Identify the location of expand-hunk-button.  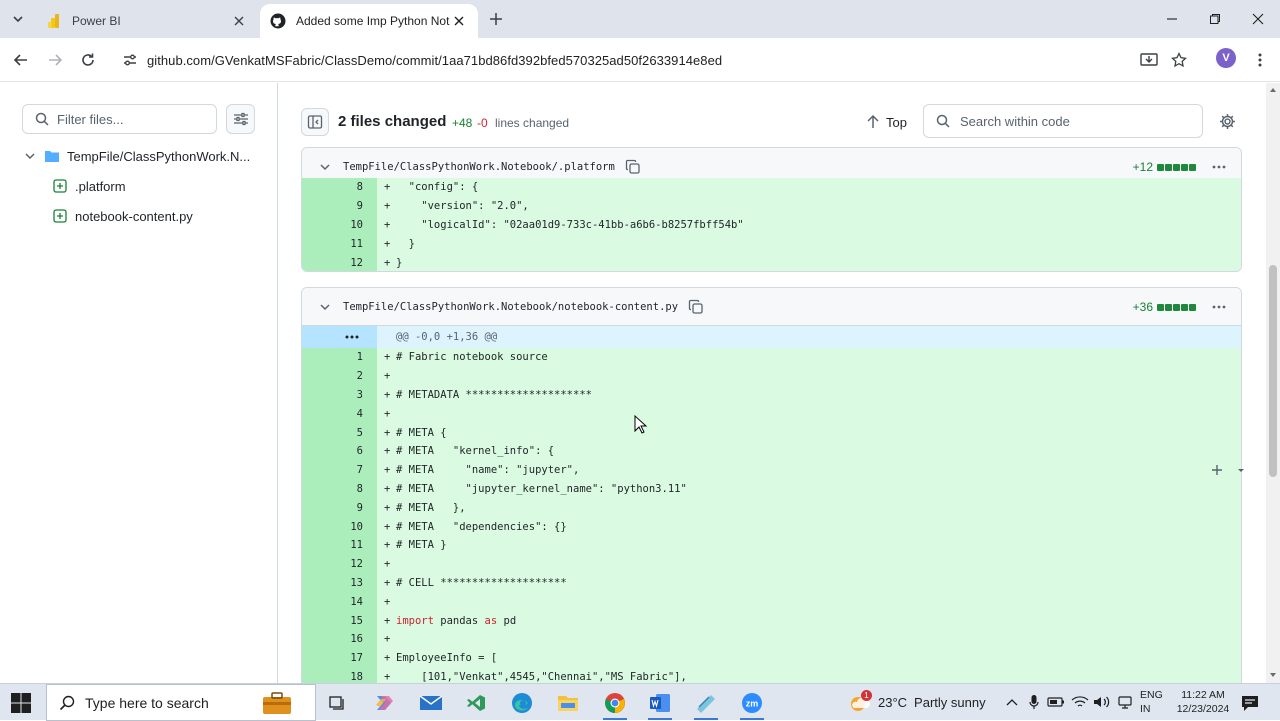
(339, 337).